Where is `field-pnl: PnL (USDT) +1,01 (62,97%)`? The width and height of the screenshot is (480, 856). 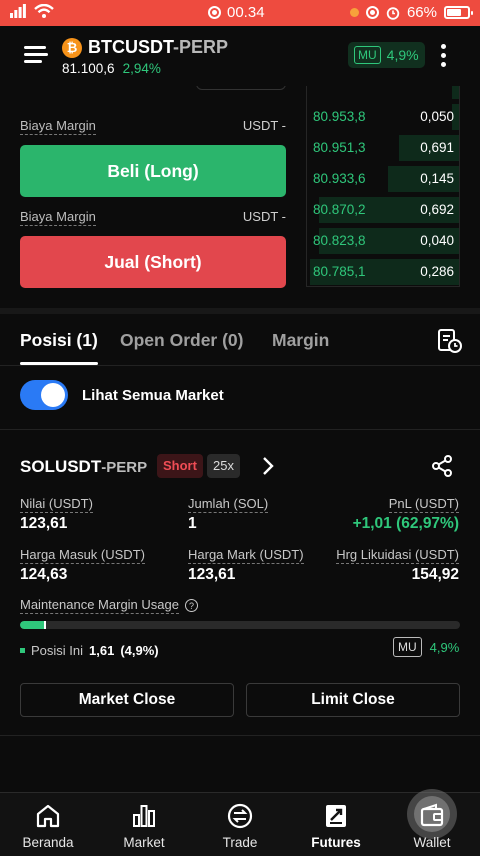
field-pnl: PnL (USDT) +1,01 (62,97%) is located at coordinates (406, 514).